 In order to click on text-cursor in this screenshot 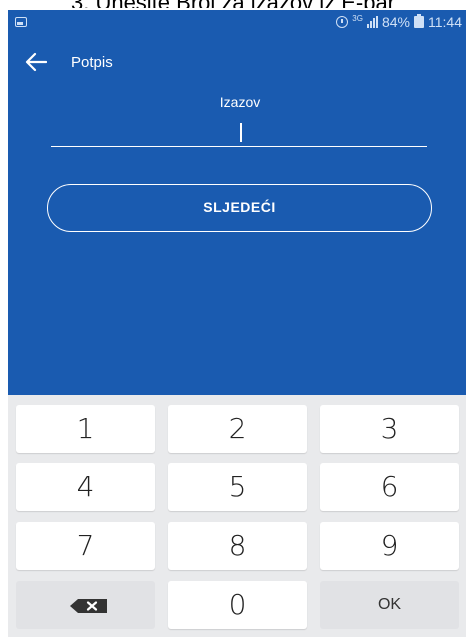, I will do `click(241, 132)`.